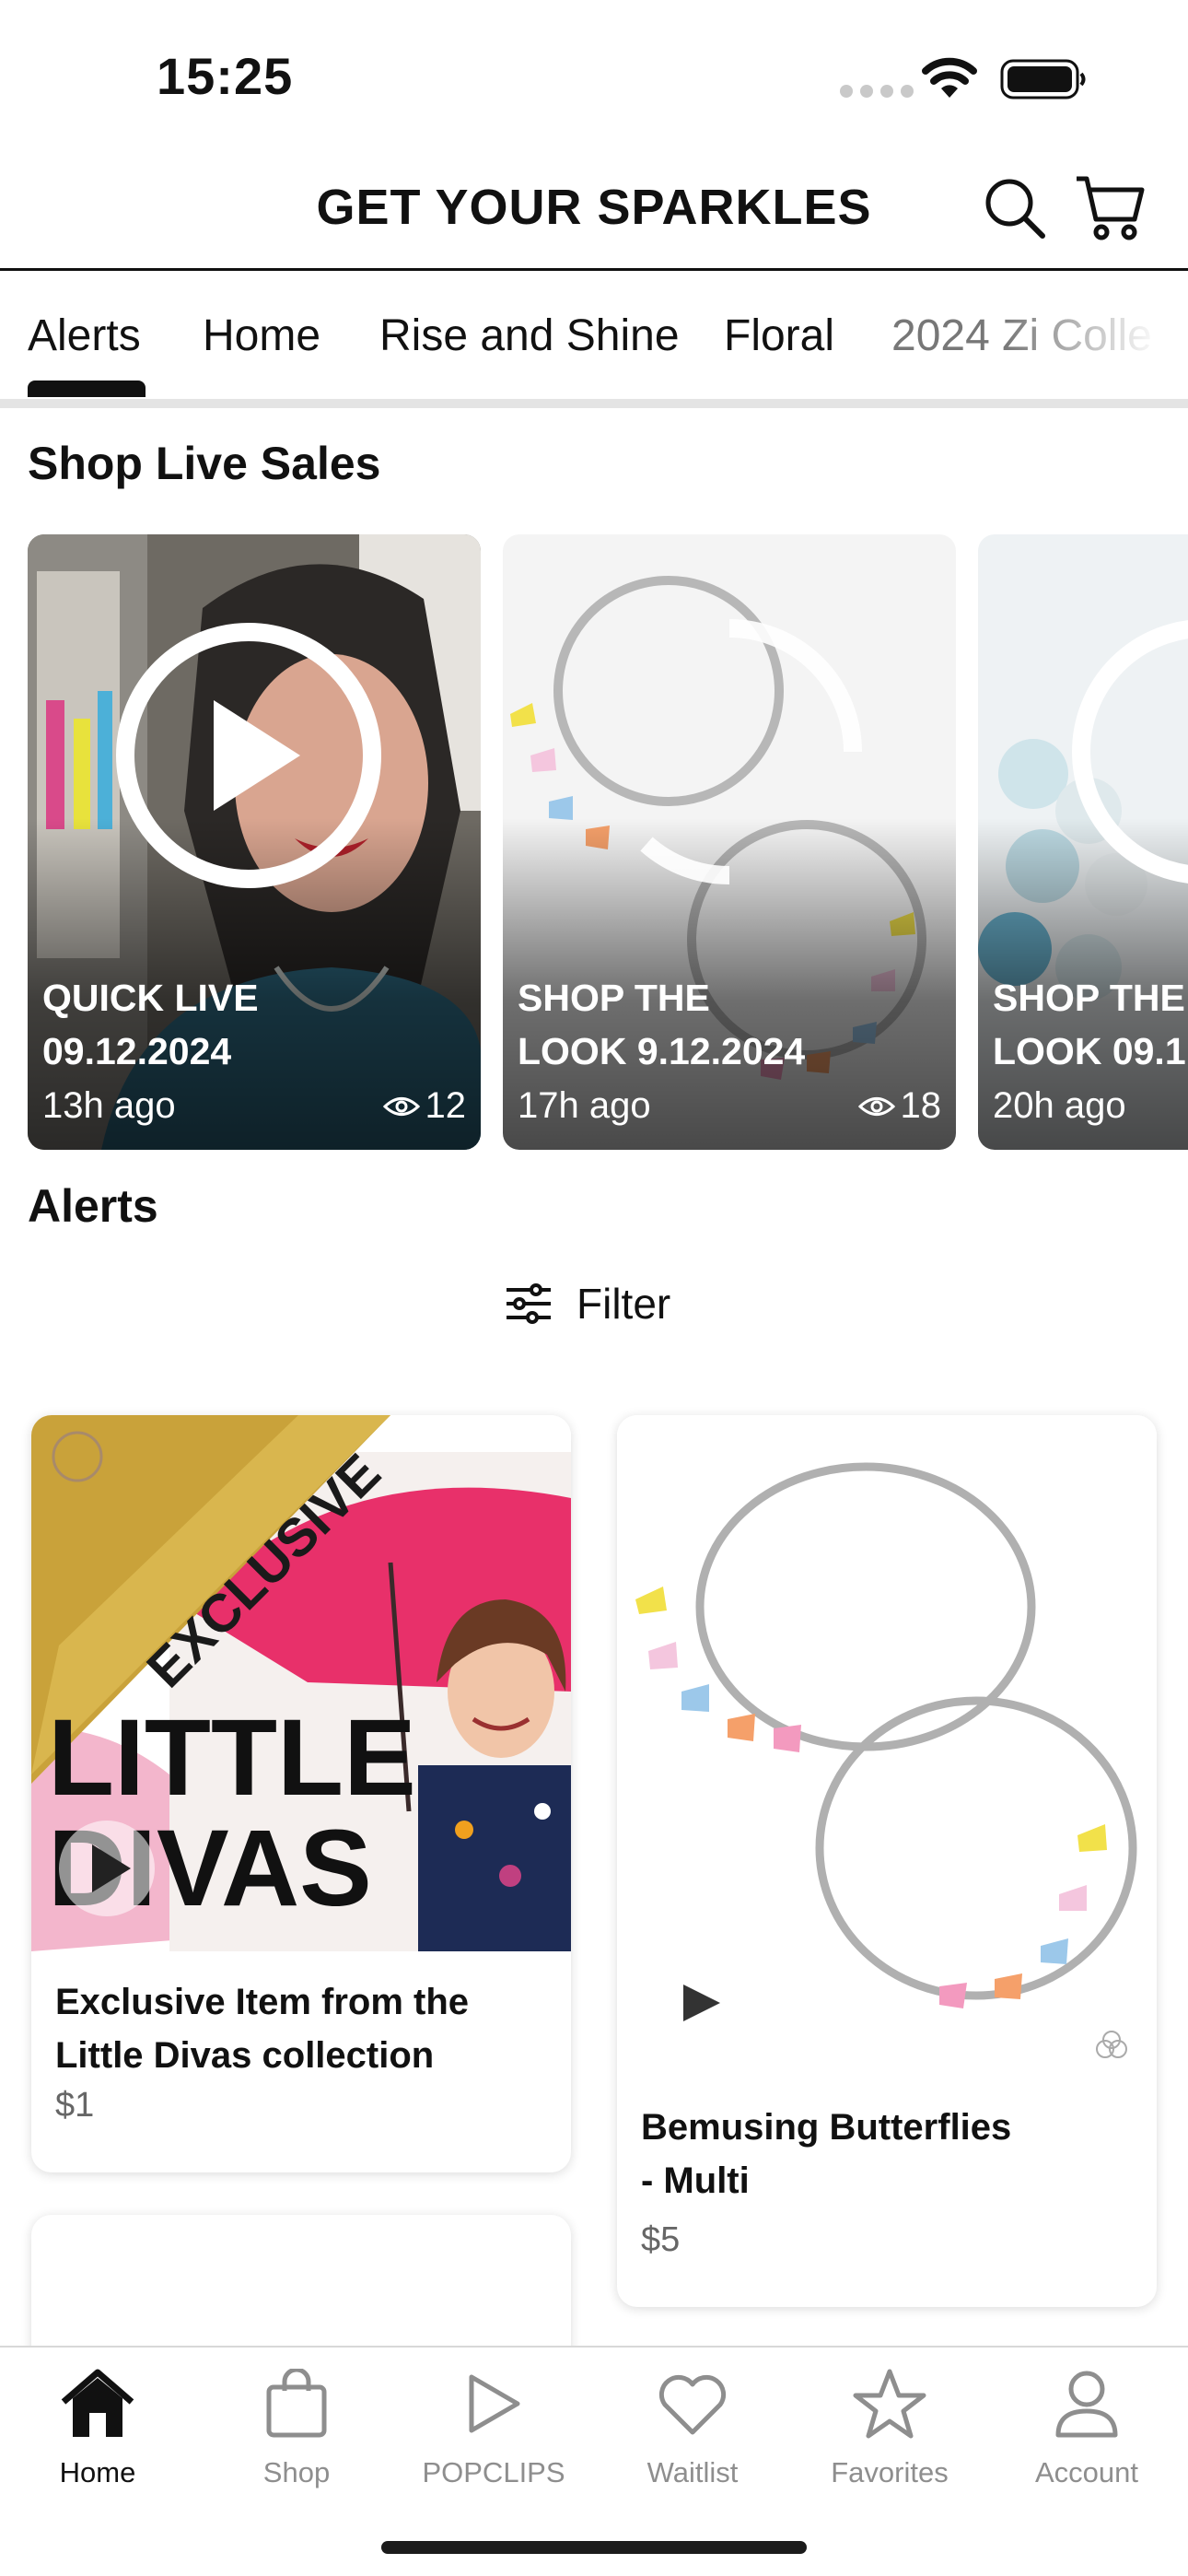  Describe the element at coordinates (584, 1105) in the screenshot. I see `live-sale-time: 17h ago` at that location.